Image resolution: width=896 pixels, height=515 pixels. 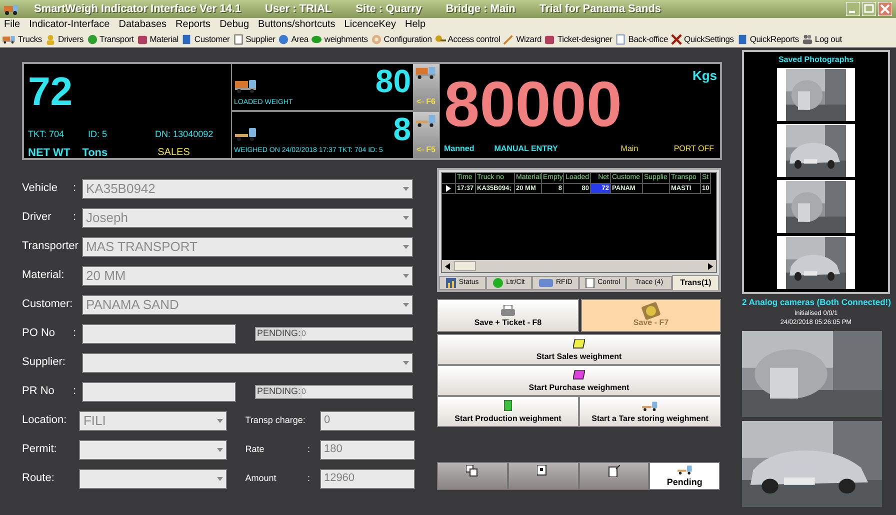 I want to click on toolbar-button: Customer, so click(x=212, y=39).